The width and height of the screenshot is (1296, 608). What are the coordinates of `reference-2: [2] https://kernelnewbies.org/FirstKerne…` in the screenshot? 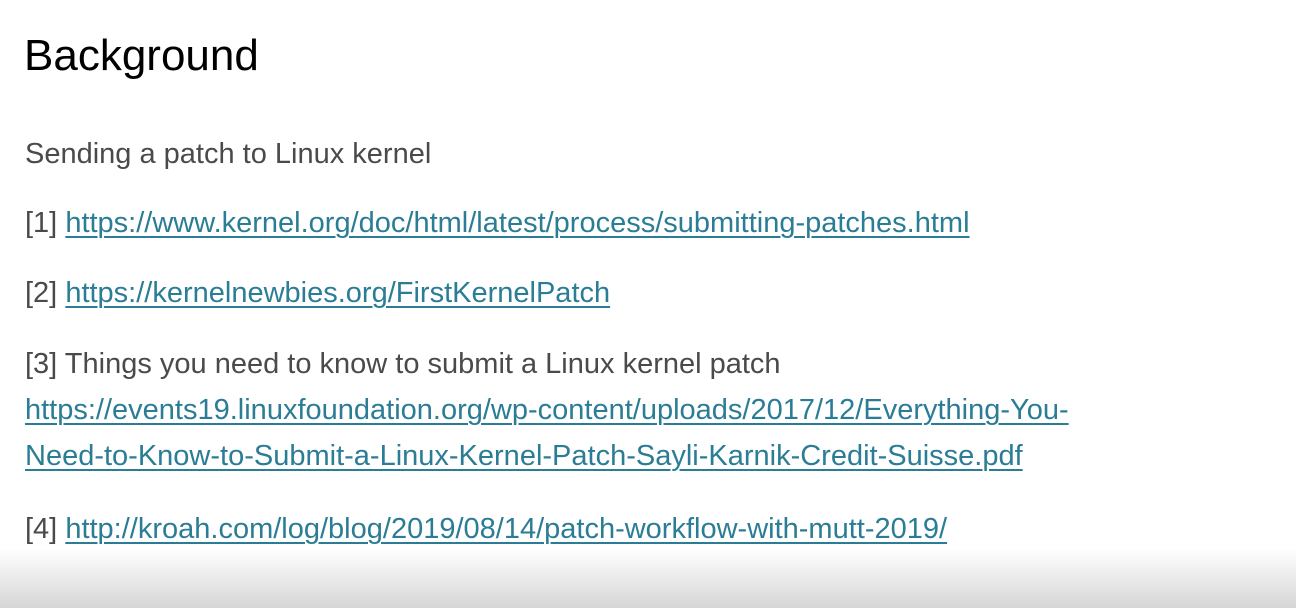 It's located at (317, 293).